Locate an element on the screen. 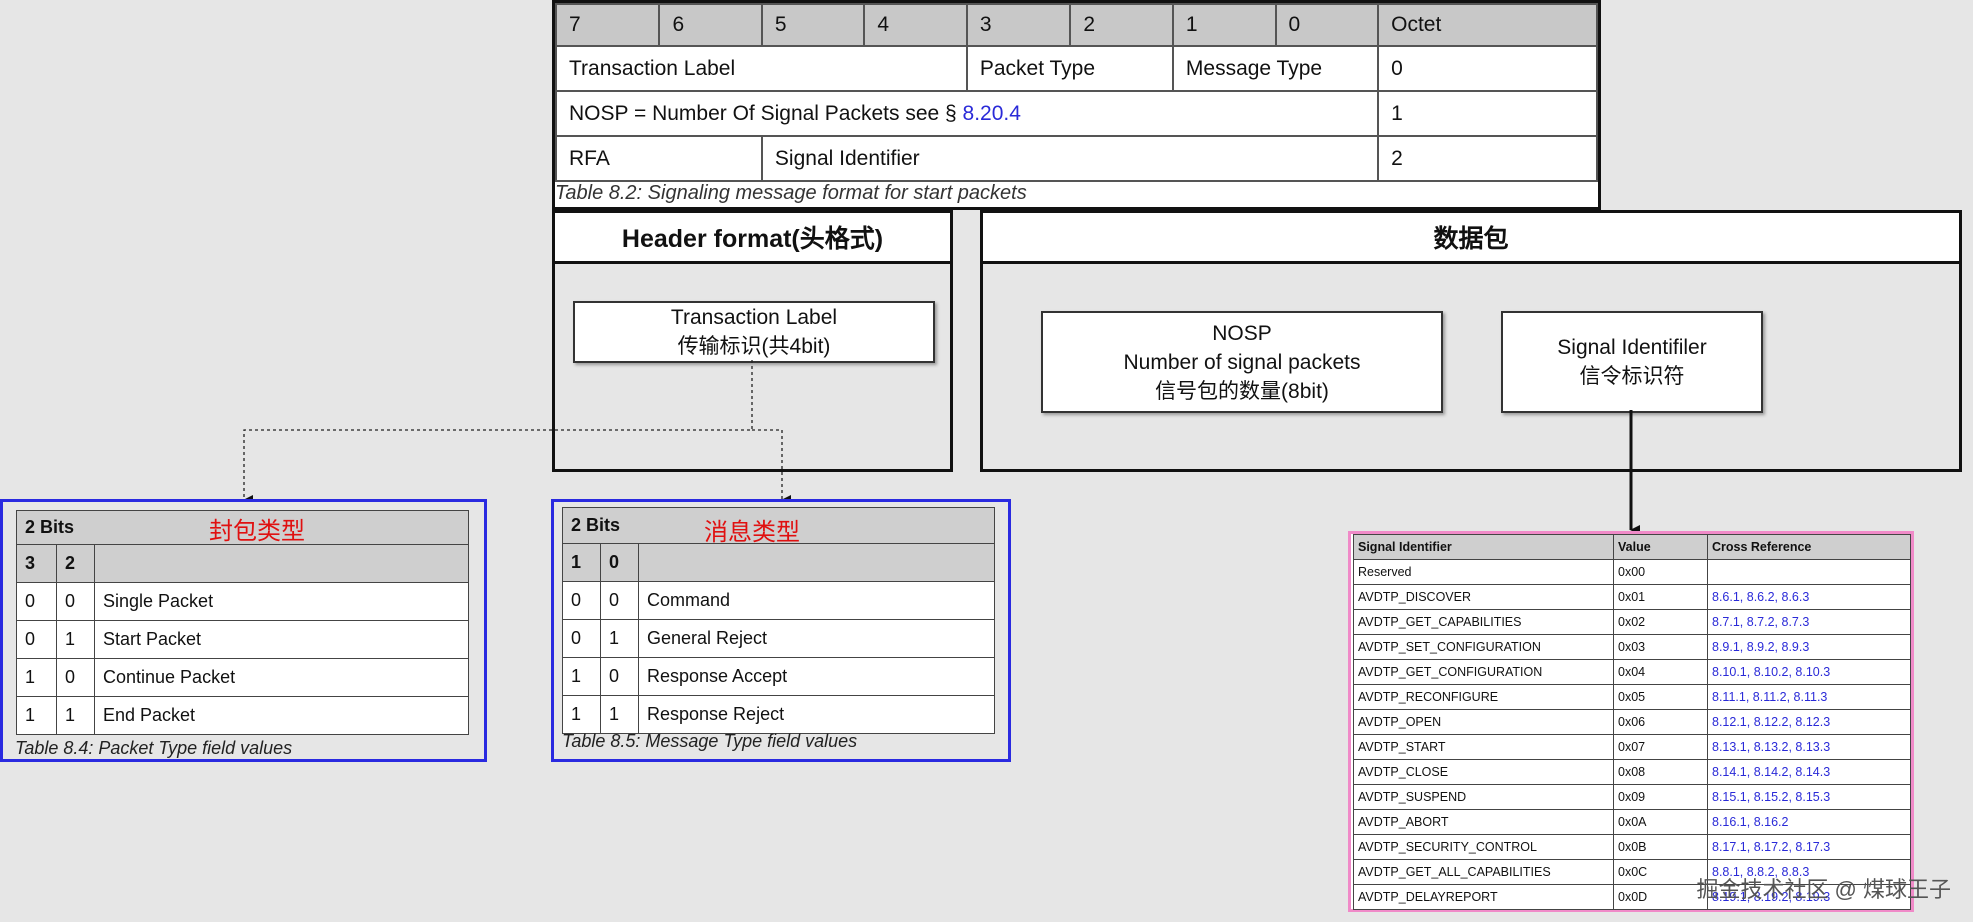  message-type-name: General Reject is located at coordinates (816, 638).